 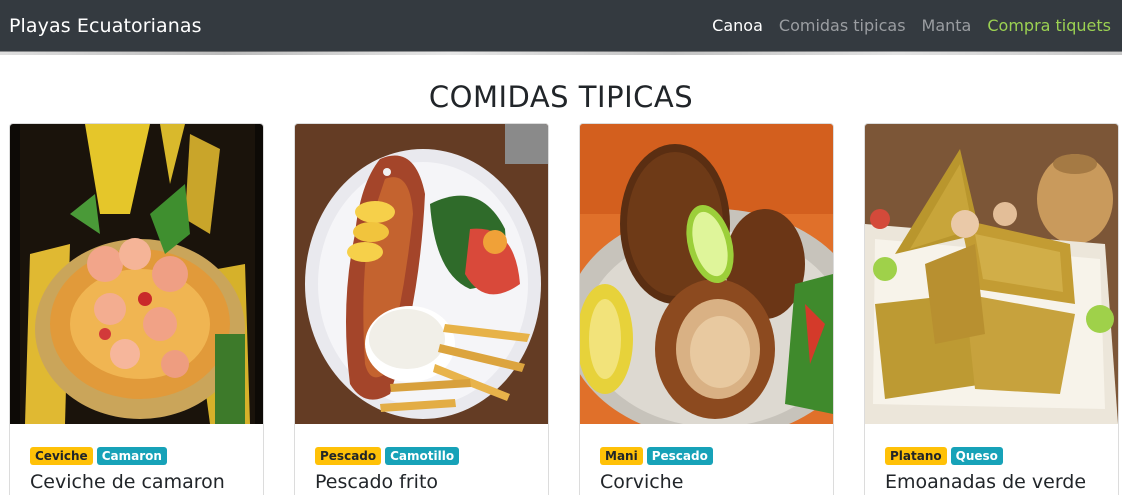 What do you see at coordinates (136, 274) in the screenshot?
I see `ceviche-image` at bounding box center [136, 274].